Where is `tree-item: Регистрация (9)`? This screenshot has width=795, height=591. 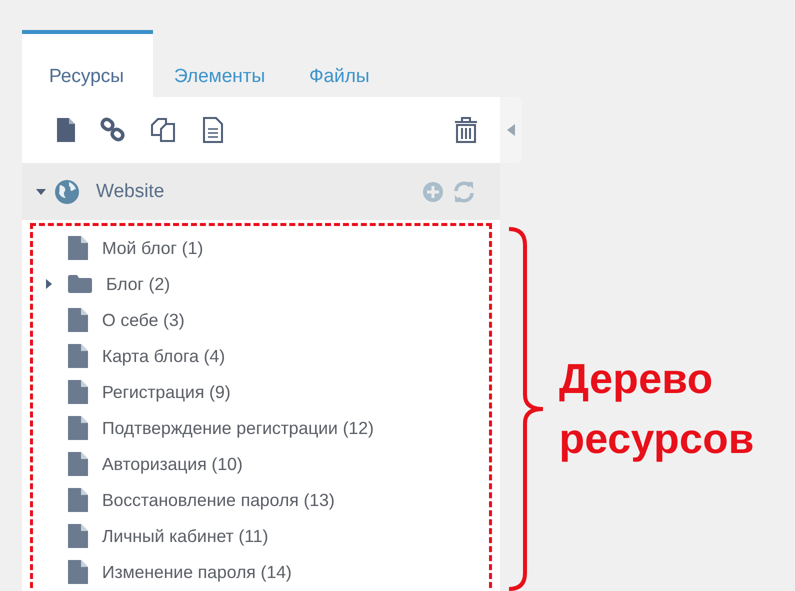
tree-item: Регистрация (9) is located at coordinates (166, 392).